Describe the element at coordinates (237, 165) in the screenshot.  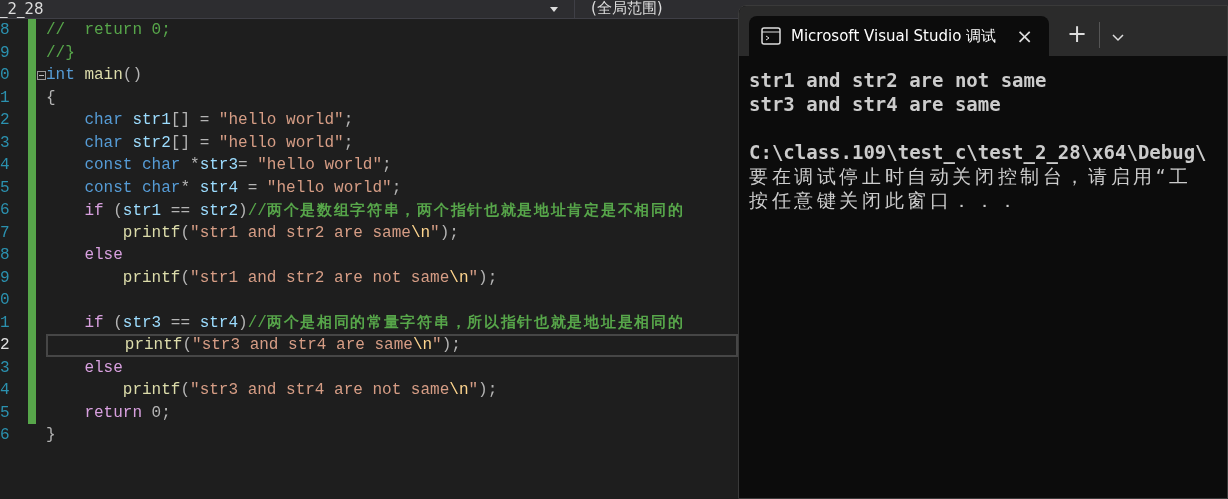
I see `code-line: const char *str3= "hello world";` at that location.